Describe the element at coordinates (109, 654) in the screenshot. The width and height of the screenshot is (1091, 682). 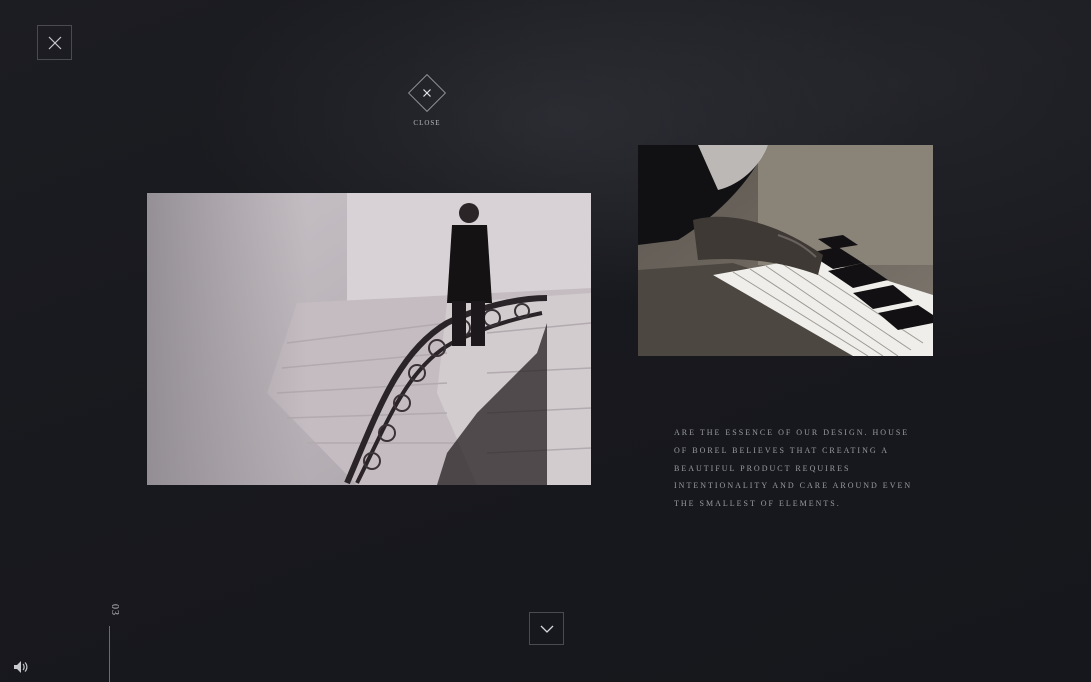
I see `slide-progress-line` at that location.